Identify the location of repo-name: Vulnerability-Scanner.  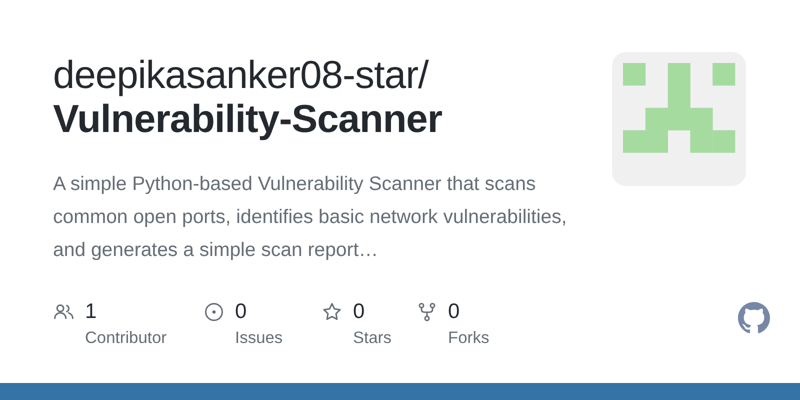
(248, 120).